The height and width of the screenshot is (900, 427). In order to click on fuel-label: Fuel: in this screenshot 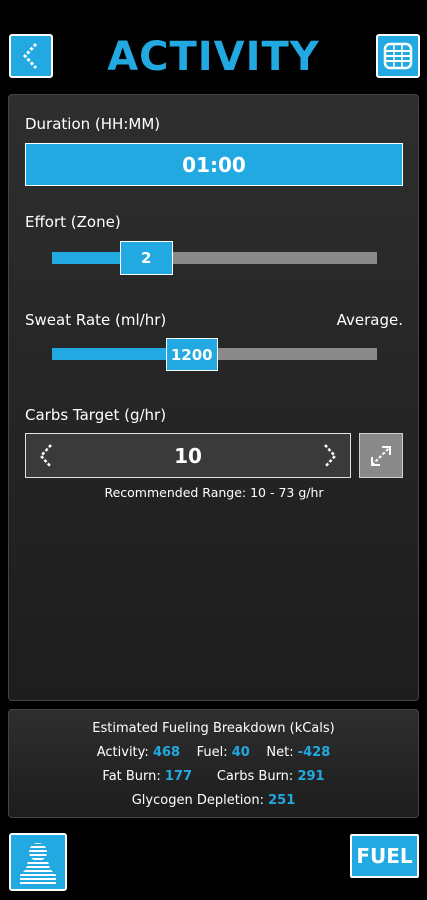, I will do `click(212, 752)`.